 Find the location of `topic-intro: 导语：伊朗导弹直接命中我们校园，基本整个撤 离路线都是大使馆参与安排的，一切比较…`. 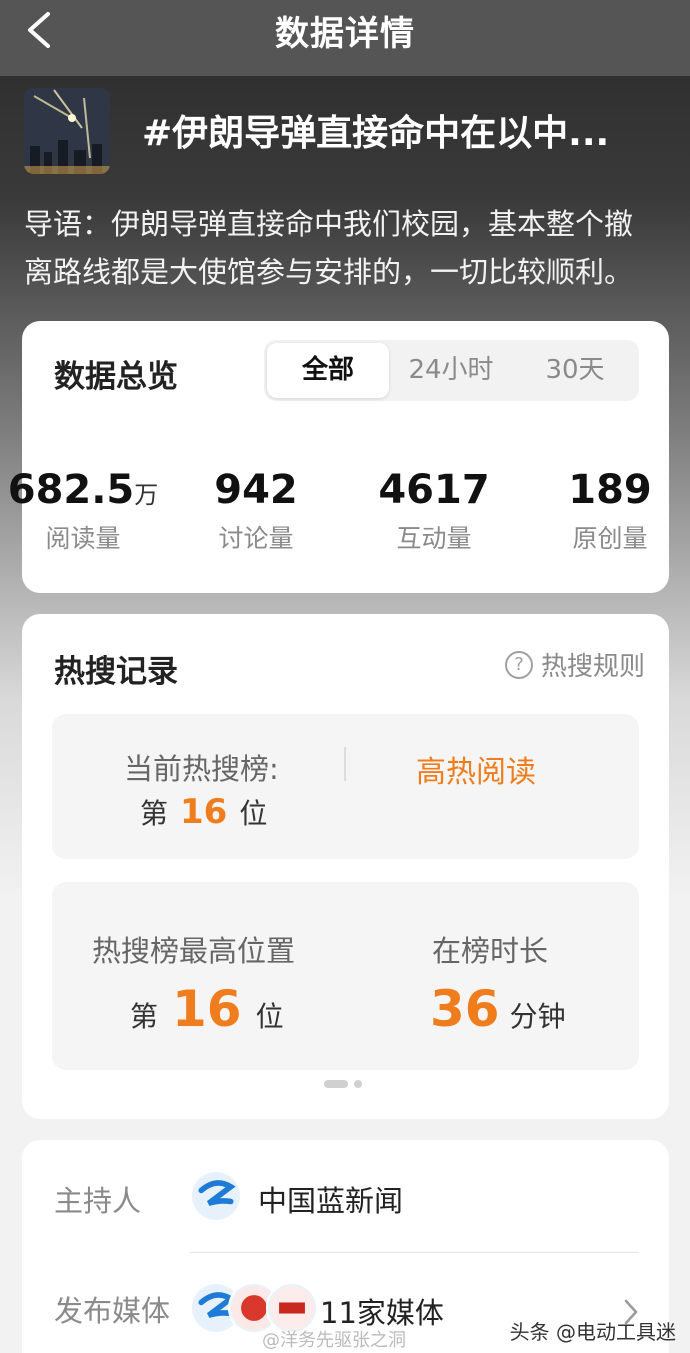

topic-intro: 导语：伊朗导弹直接命中我们校园，基本整个撤 离路线都是大使馆参与安排的，一切比较… is located at coordinates (349, 248).